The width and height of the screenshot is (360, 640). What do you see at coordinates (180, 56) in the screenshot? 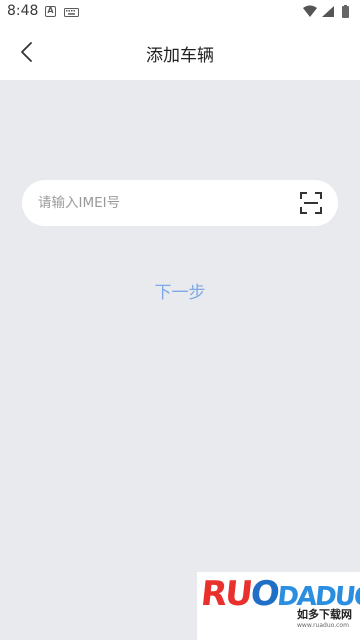
I see `page-title: 添加车辆` at bounding box center [180, 56].